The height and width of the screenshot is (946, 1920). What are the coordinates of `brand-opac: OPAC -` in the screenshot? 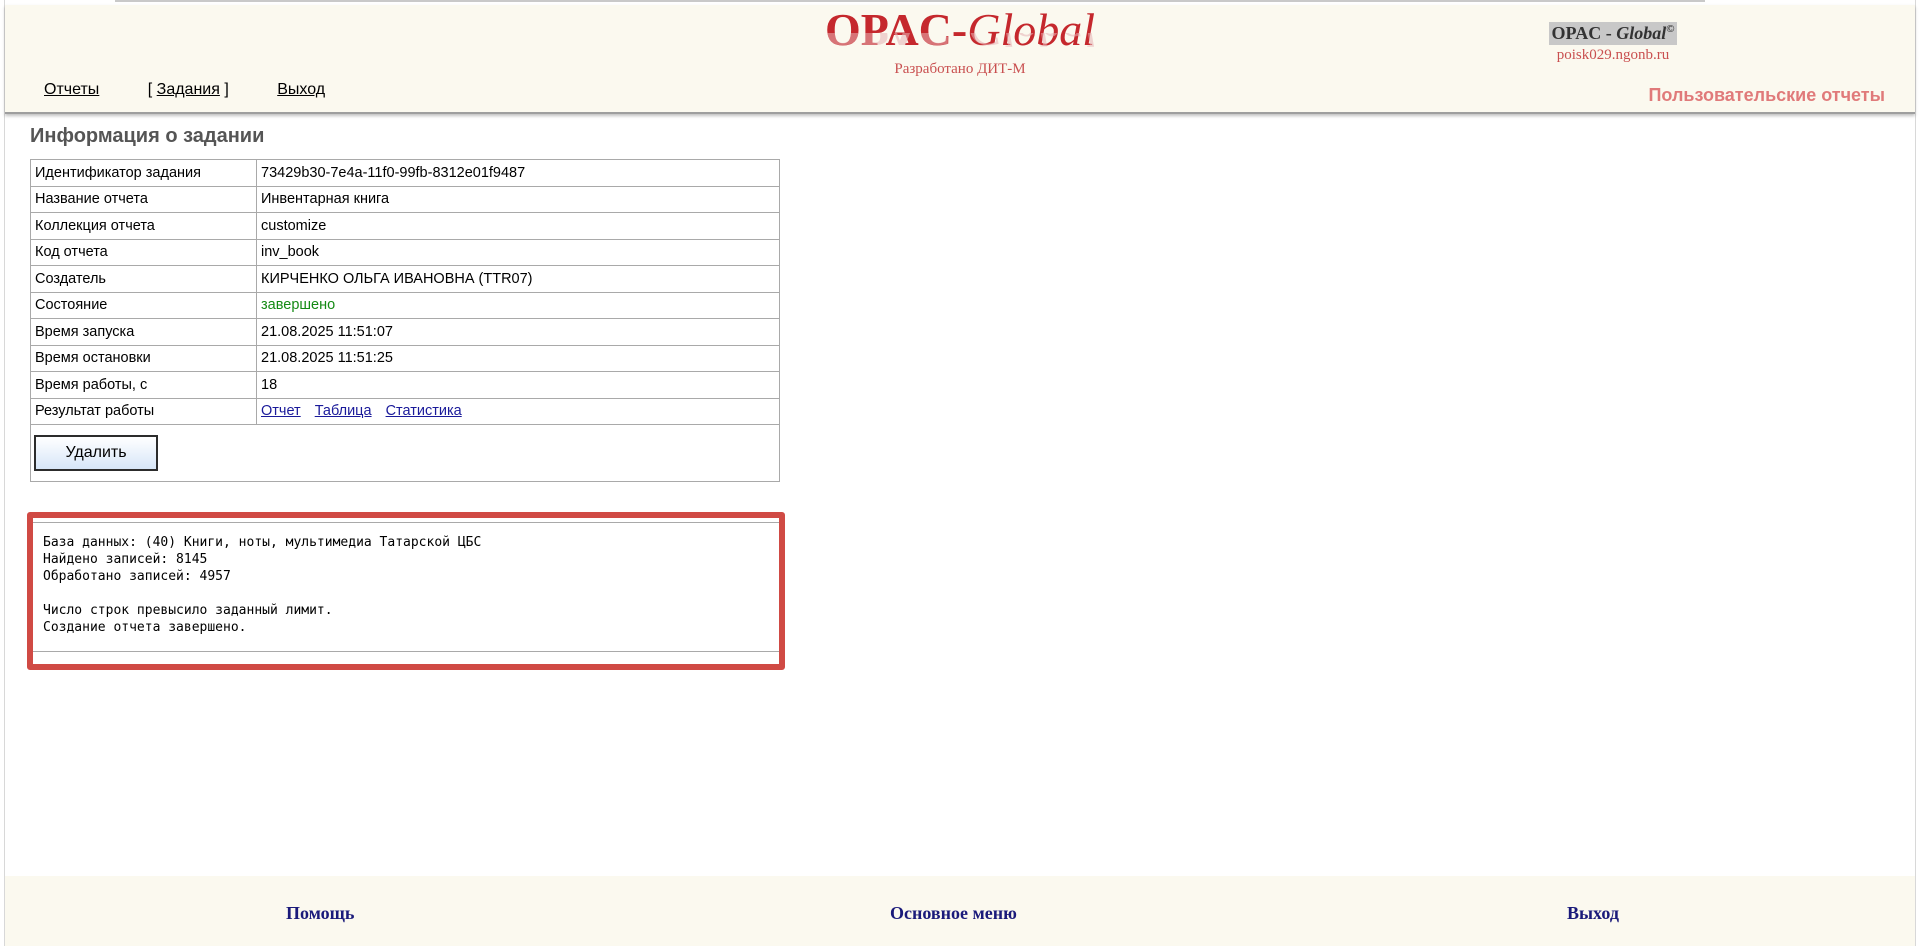 It's located at (1584, 33).